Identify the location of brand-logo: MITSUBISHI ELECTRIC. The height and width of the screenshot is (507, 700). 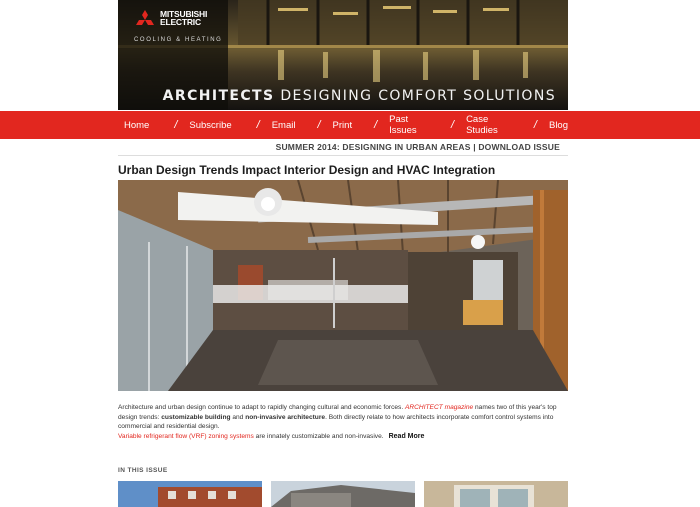
(170, 21).